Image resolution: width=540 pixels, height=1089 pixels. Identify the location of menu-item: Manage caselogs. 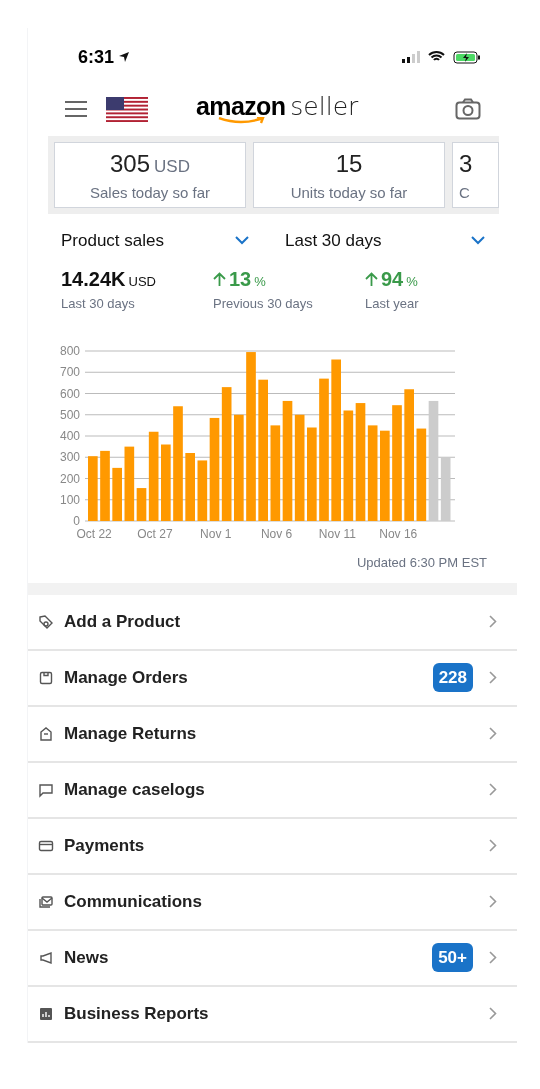
(272, 790).